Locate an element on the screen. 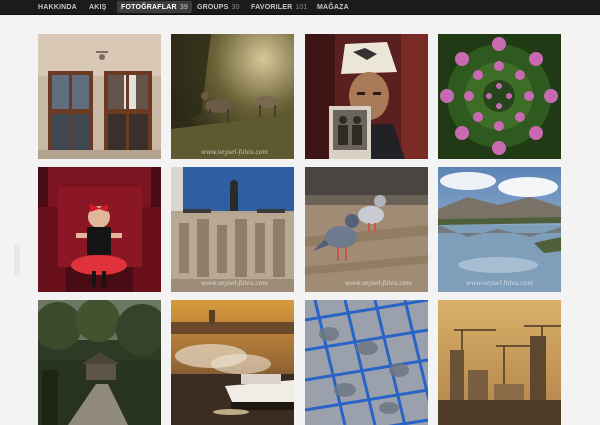 The image size is (600, 425). photo-thumbnail-girl-armchair is located at coordinates (99, 229).